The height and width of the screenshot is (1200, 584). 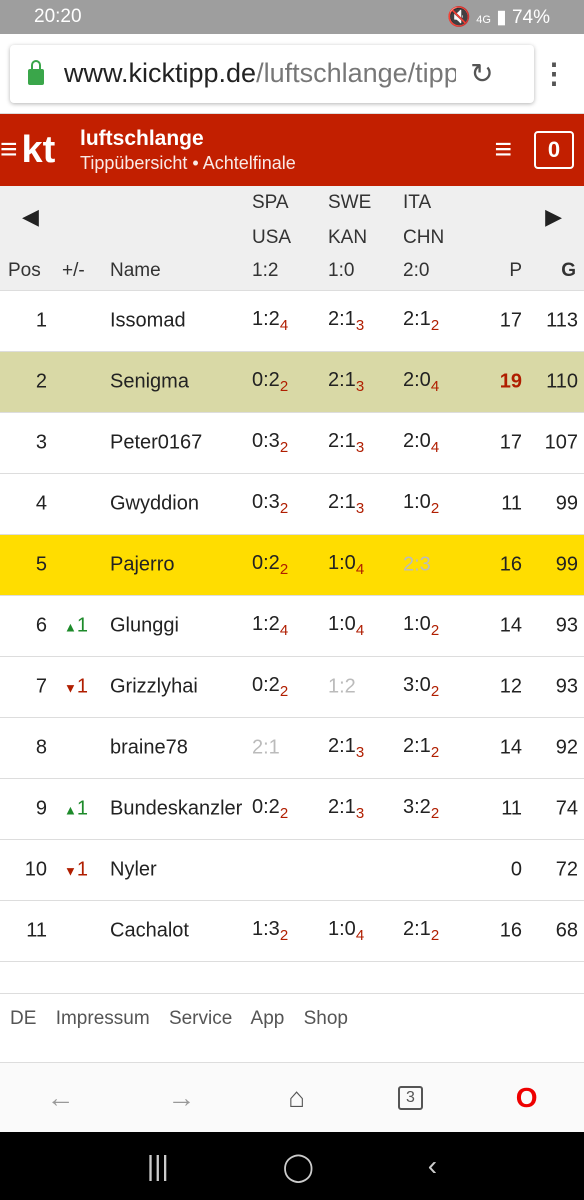 What do you see at coordinates (562, 381) in the screenshot?
I see `total-points: 110` at bounding box center [562, 381].